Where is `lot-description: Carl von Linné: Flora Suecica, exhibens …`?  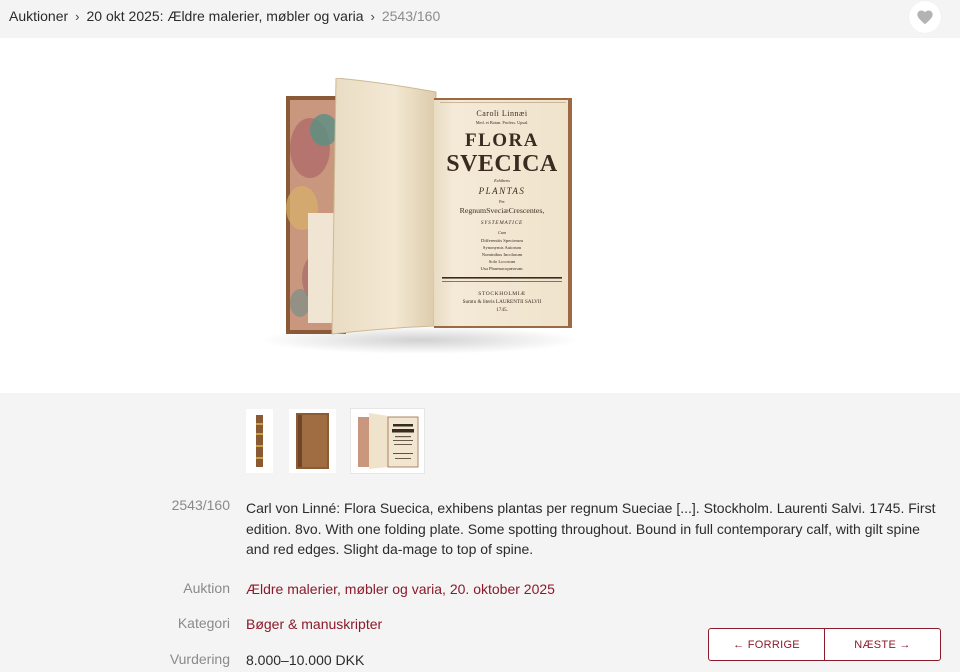
lot-description: Carl von Linné: Flora Suecica, exhibens … is located at coordinates (591, 528).